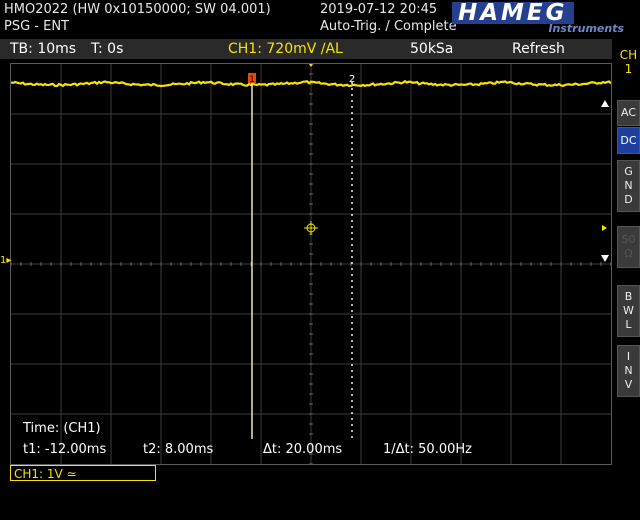  I want to click on ch1-trigger-label: CH1: 720mV ∕AL, so click(285, 49).